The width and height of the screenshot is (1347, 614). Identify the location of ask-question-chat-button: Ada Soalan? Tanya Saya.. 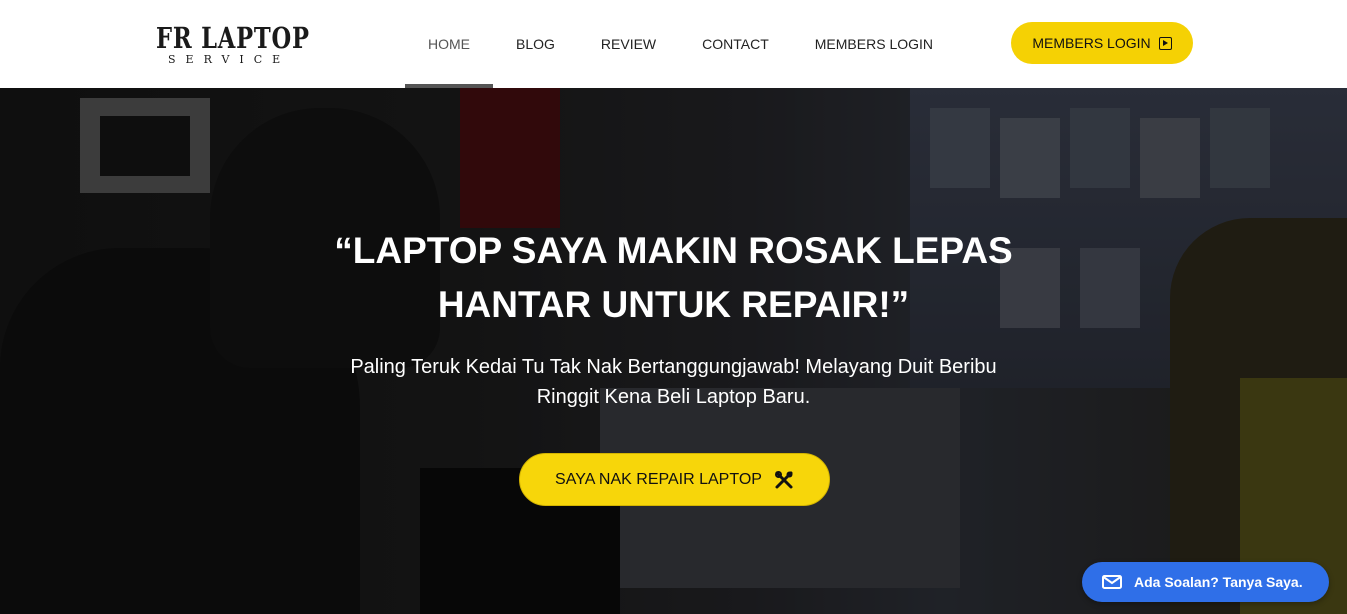
(1205, 582).